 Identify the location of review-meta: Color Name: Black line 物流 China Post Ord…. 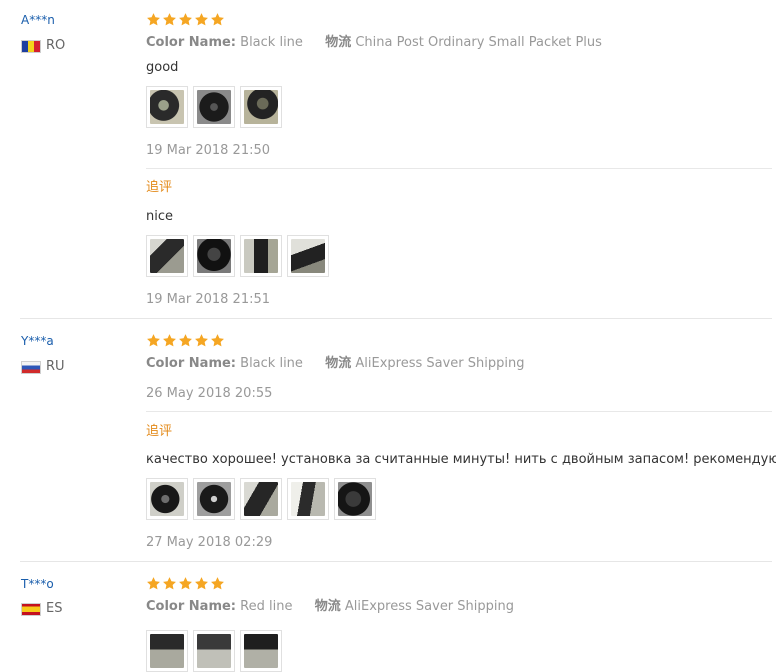
(374, 43).